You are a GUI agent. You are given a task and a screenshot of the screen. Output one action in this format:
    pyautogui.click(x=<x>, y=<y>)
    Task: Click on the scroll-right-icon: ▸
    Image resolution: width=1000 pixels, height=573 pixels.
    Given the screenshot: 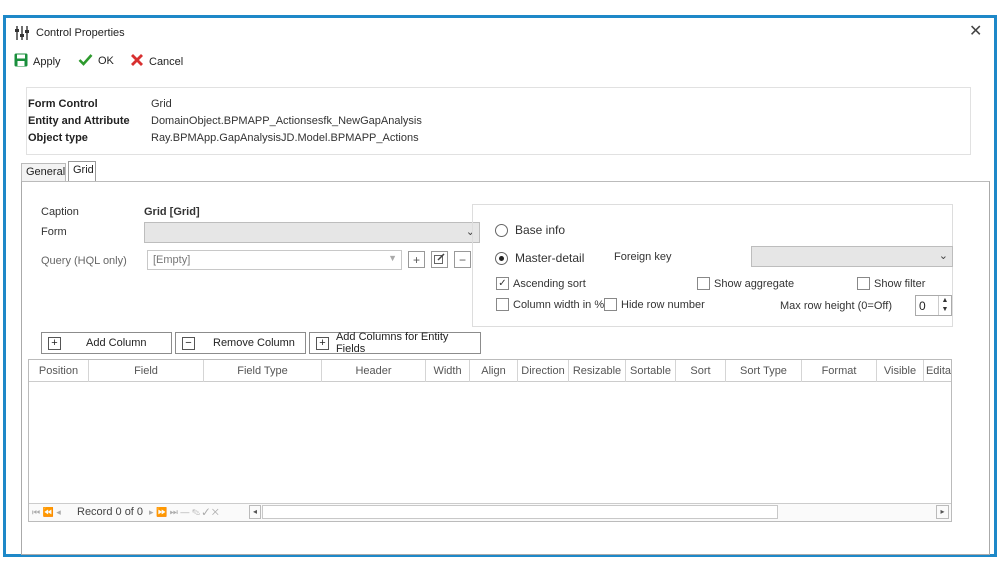 What is the action you would take?
    pyautogui.click(x=942, y=512)
    